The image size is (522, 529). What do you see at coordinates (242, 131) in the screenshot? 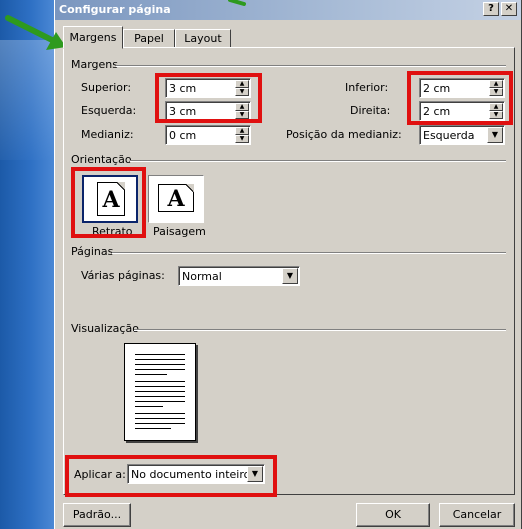
I see `spin-up-icon: ▲` at bounding box center [242, 131].